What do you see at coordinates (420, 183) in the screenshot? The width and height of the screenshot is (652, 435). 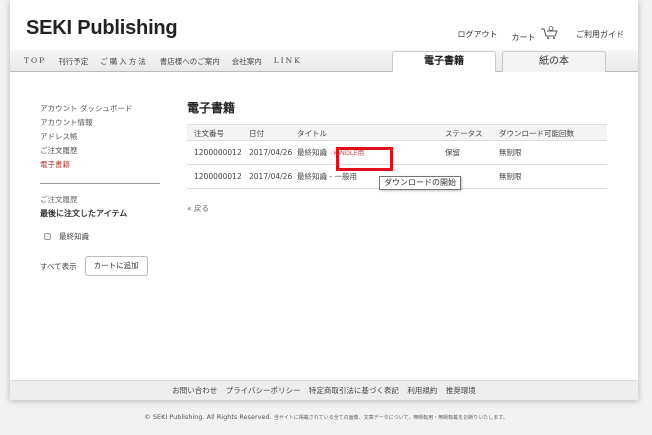 I see `download-tooltip: ダウンロードの開始` at bounding box center [420, 183].